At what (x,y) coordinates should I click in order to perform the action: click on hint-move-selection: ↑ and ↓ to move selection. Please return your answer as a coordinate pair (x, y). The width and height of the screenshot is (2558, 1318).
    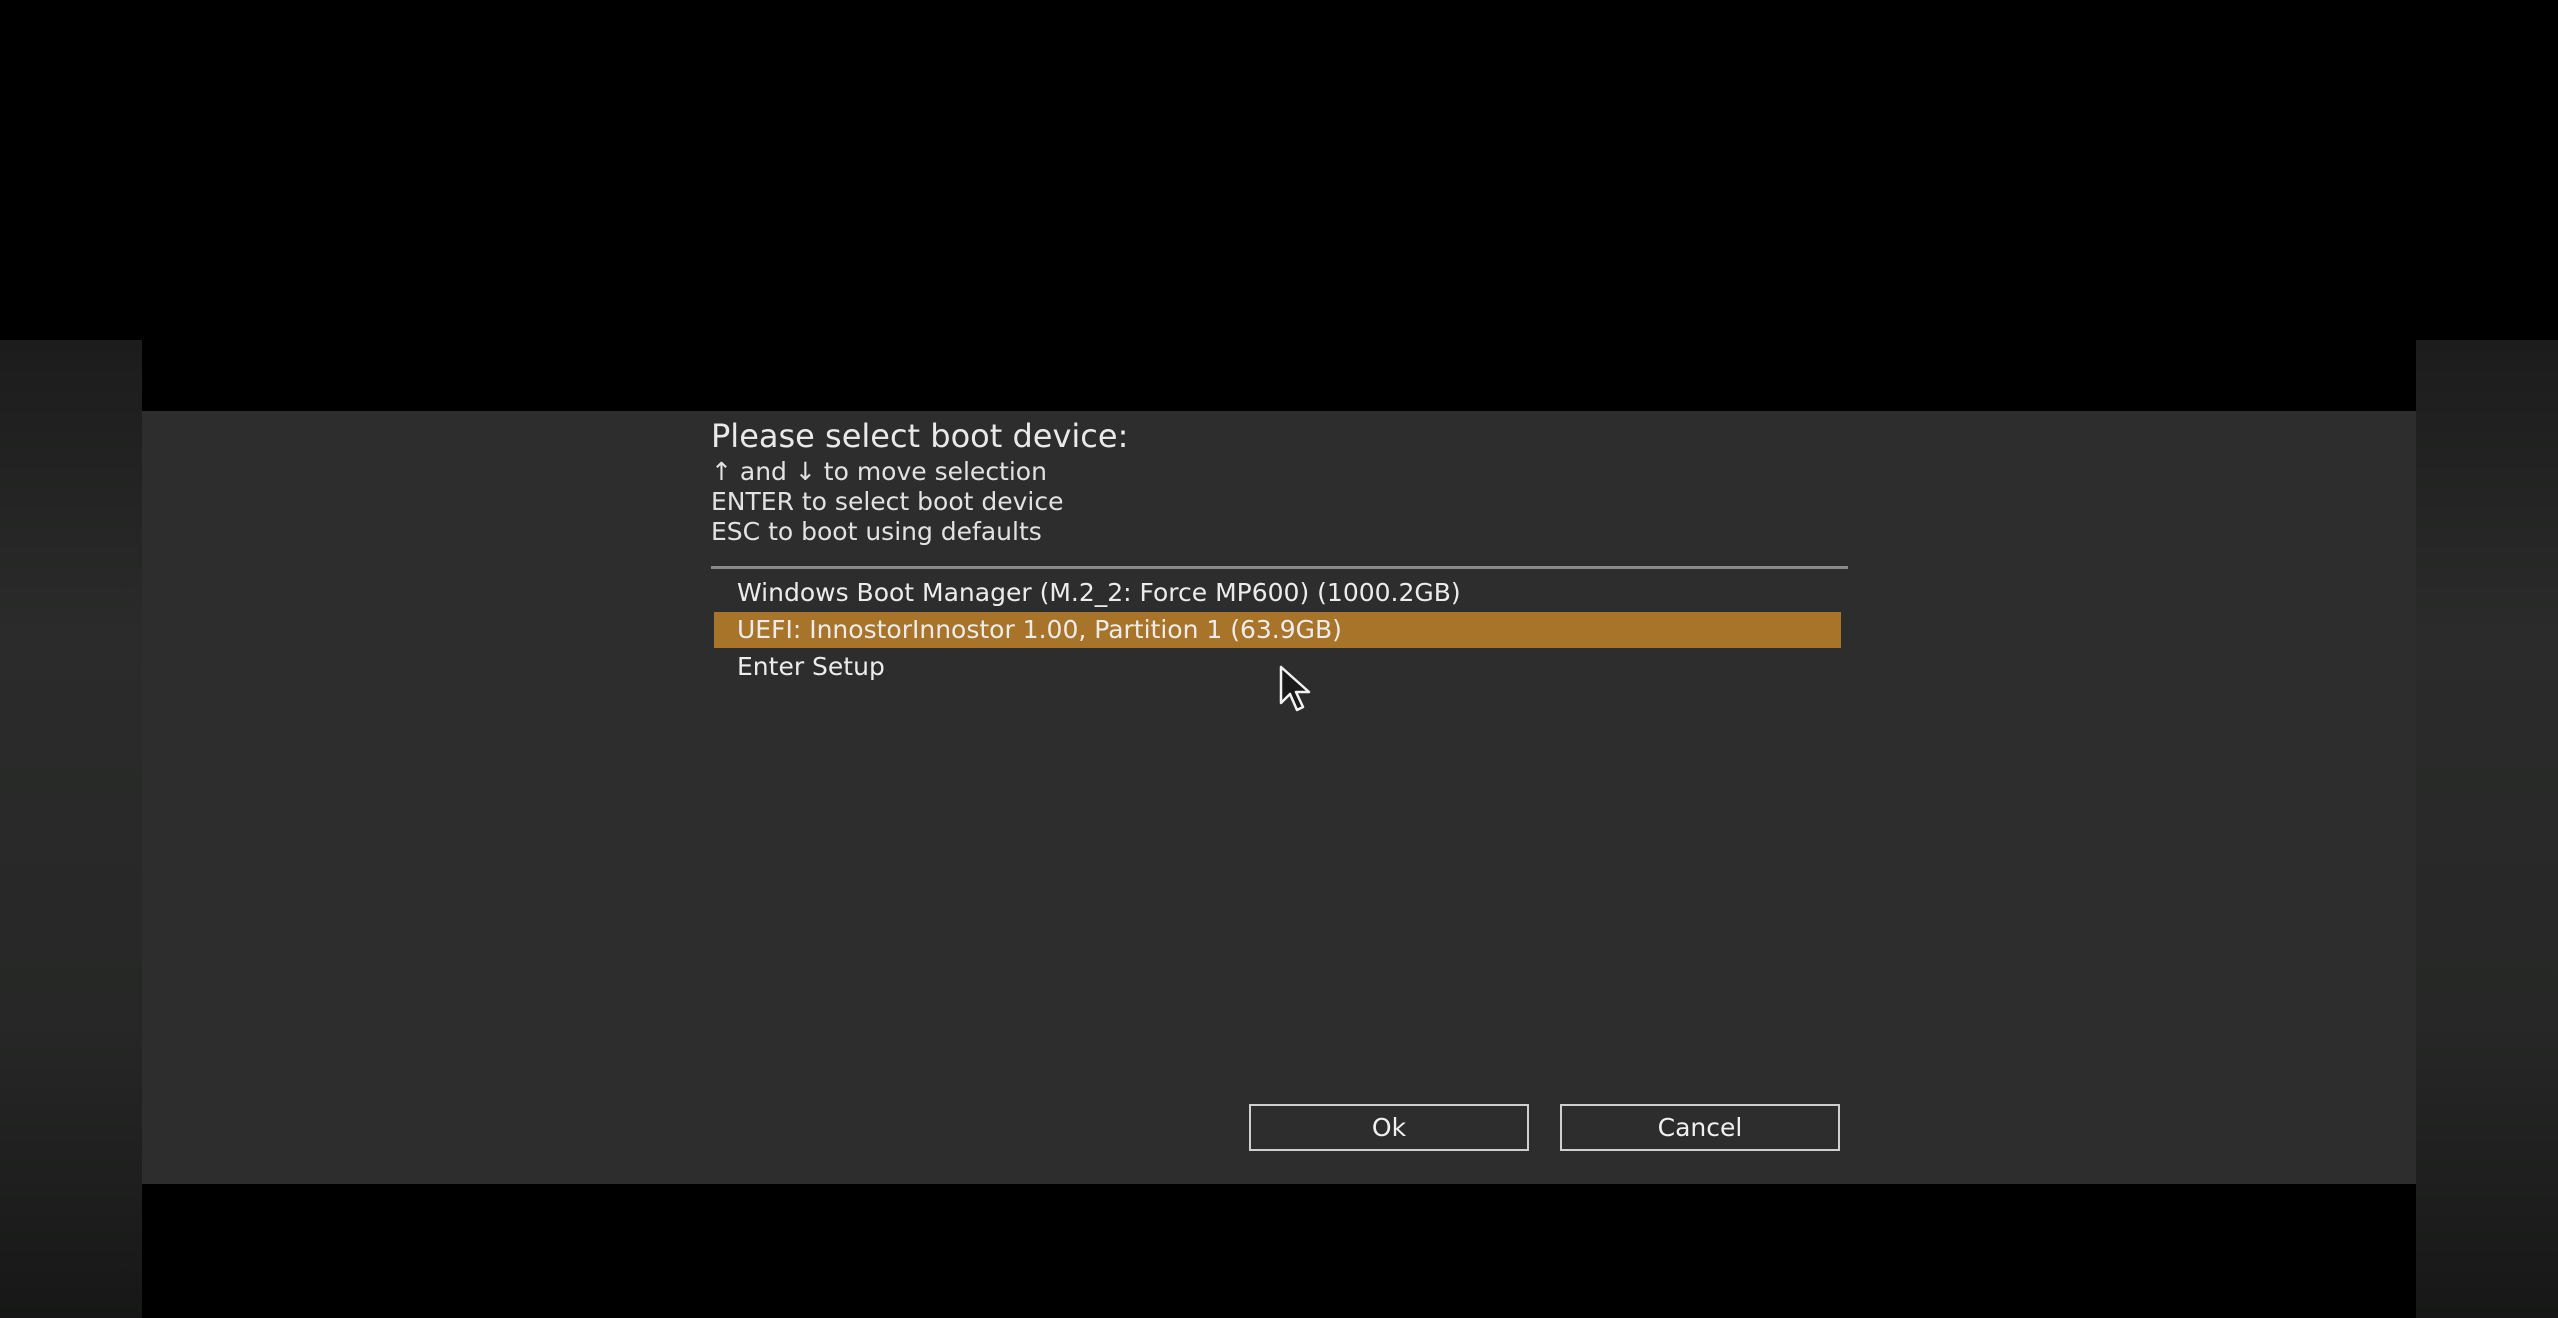
    Looking at the image, I should click on (879, 471).